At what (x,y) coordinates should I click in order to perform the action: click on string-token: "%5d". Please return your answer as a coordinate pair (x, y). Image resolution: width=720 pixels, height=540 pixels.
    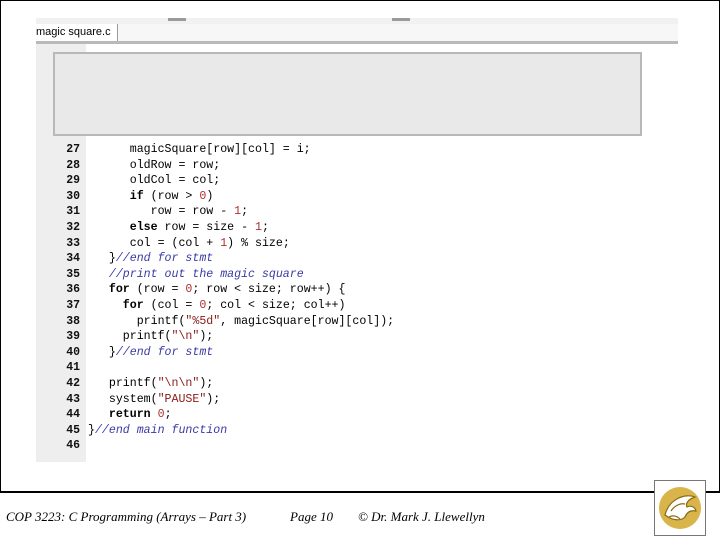
    Looking at the image, I should click on (203, 321).